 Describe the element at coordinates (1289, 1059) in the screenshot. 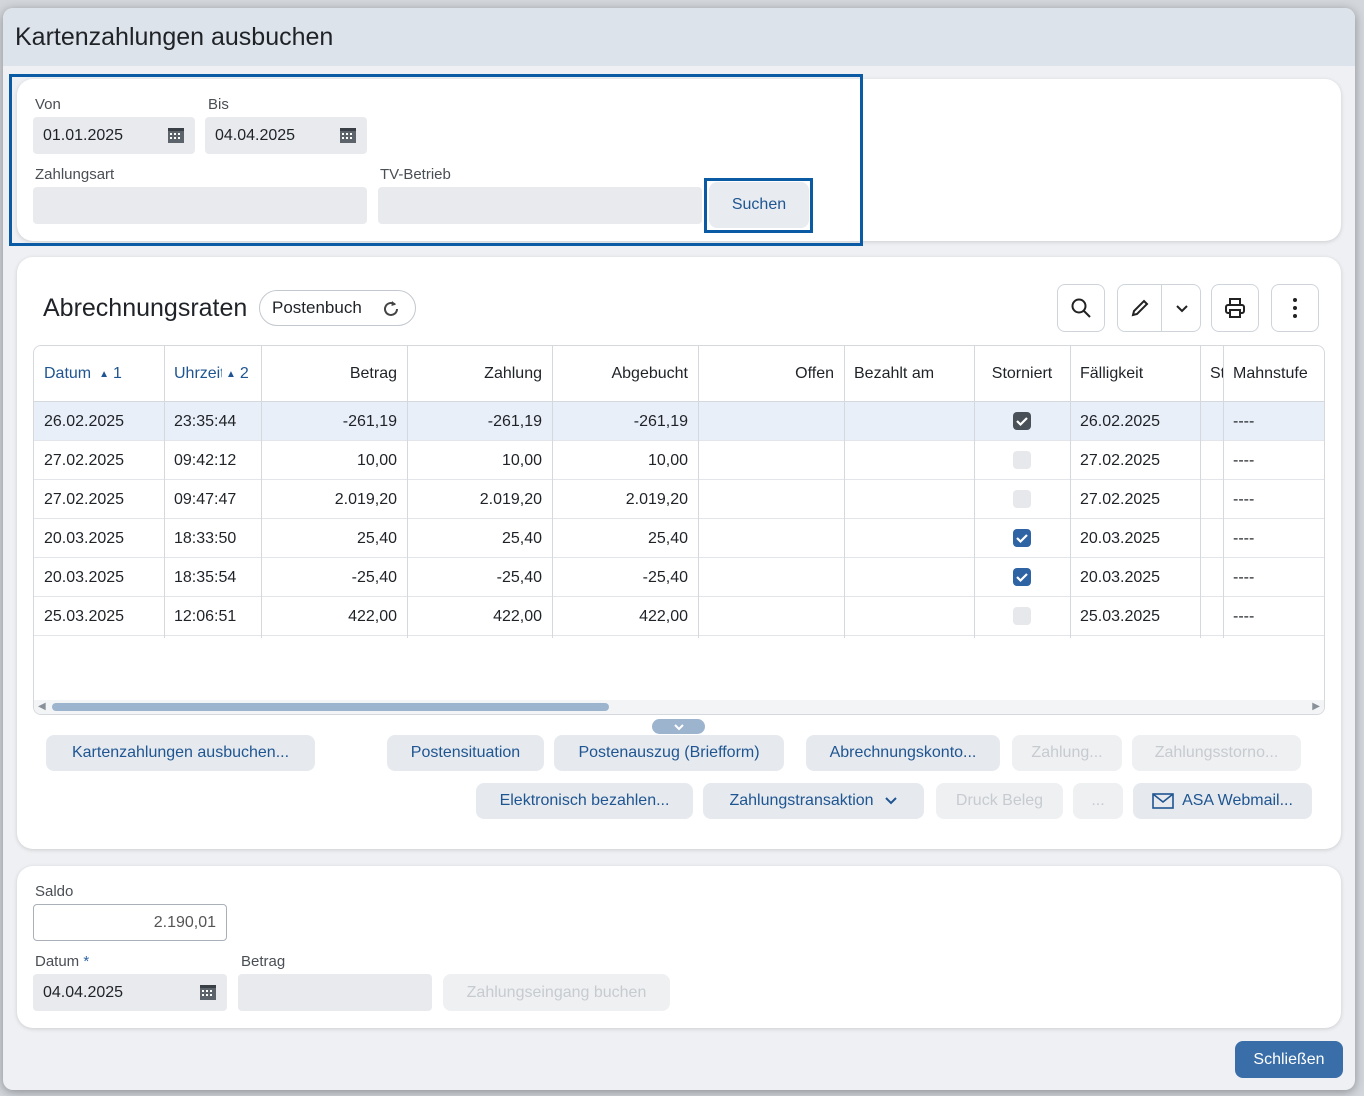

I see `close-button: Schließen` at that location.